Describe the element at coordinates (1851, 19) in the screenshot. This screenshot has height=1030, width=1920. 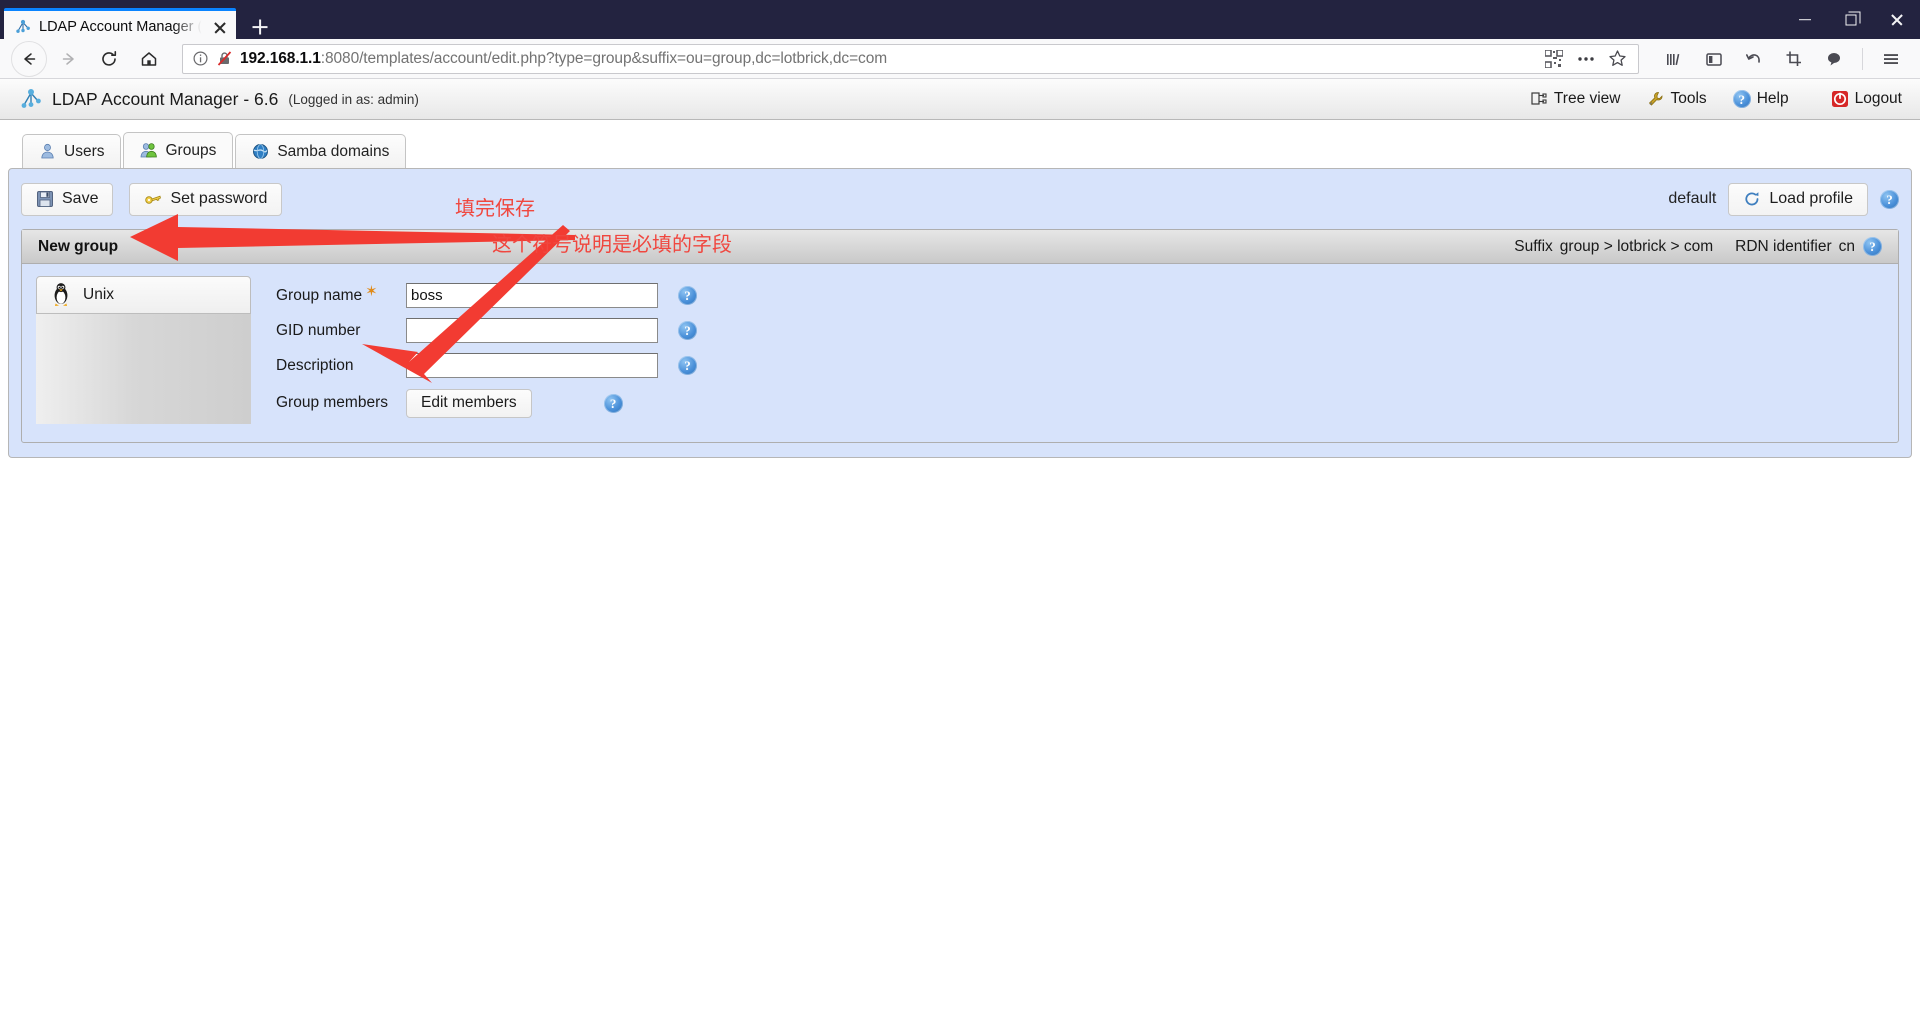
I see `restore-icon` at that location.